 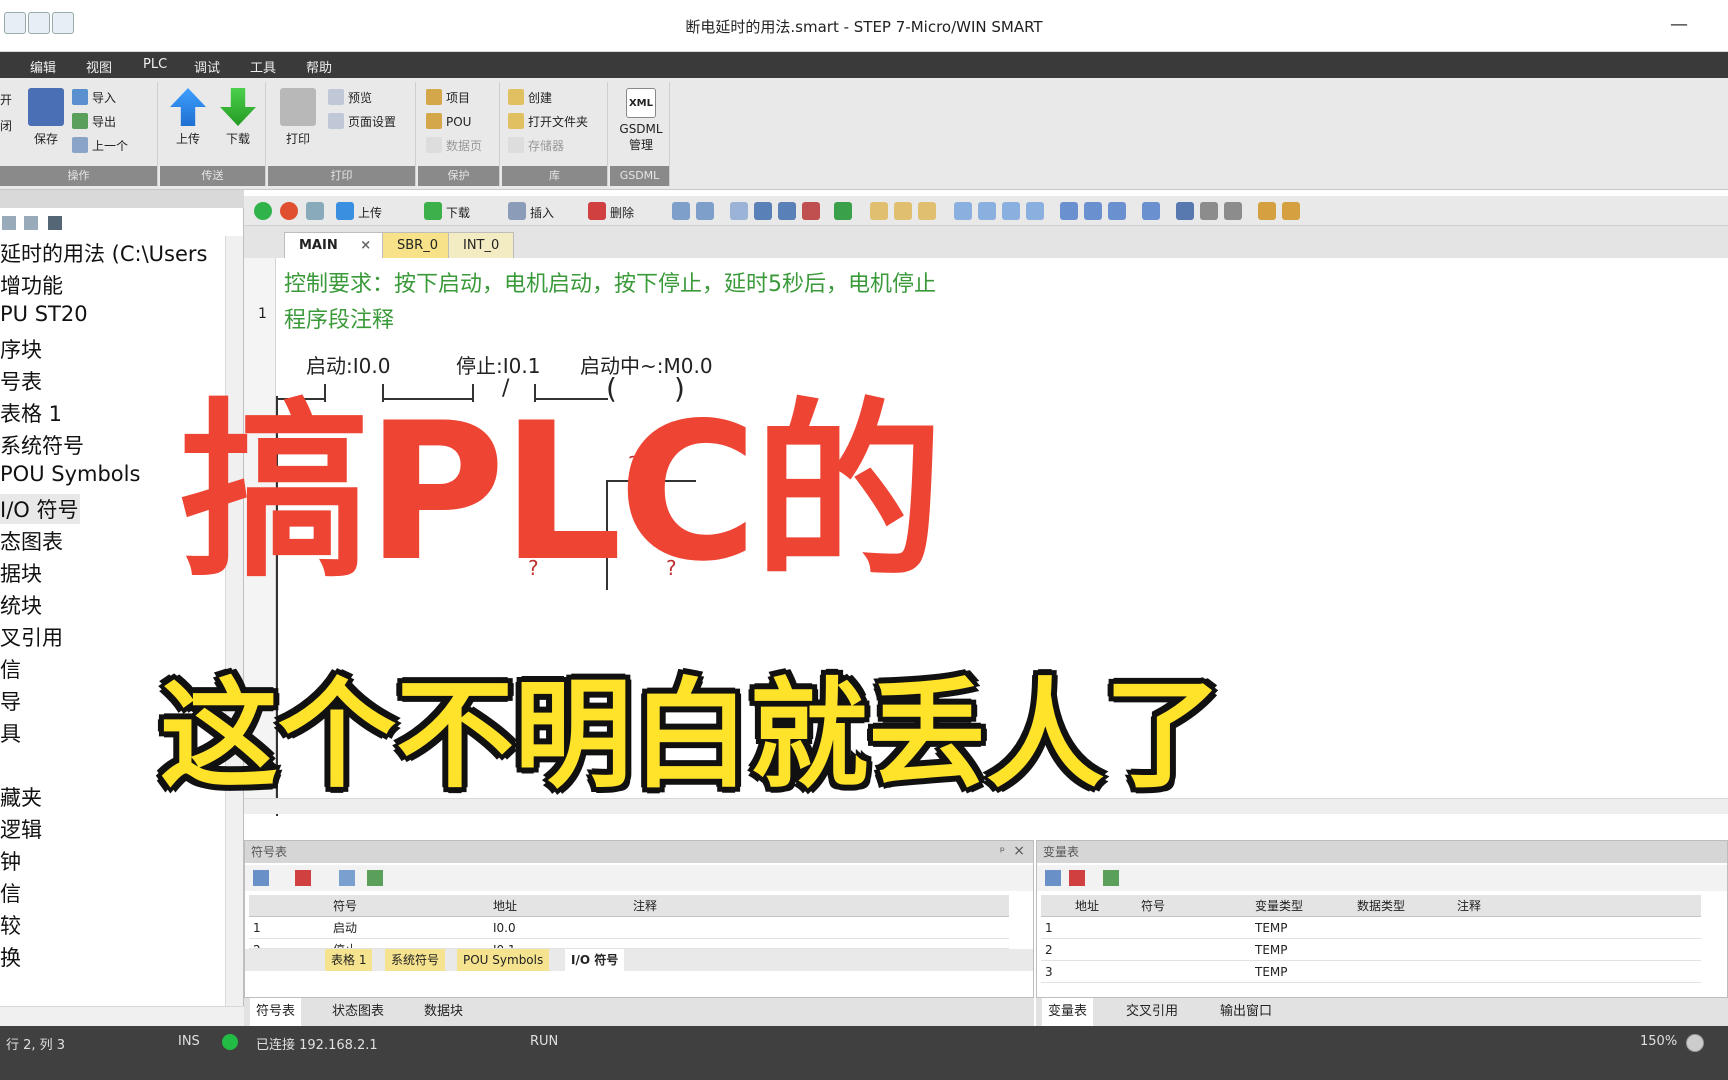 I want to click on menu-plc: PLC, so click(x=155, y=64).